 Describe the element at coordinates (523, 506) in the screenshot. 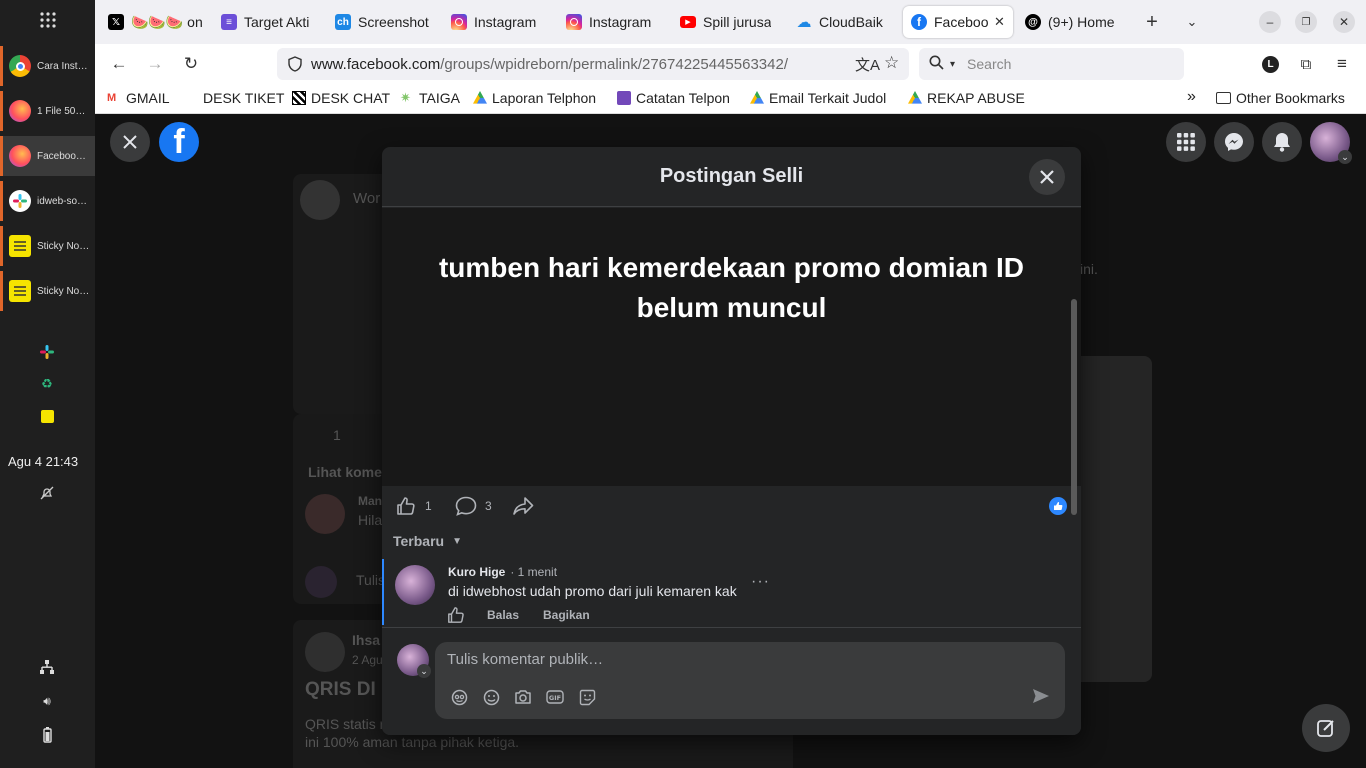

I see `share-button` at that location.